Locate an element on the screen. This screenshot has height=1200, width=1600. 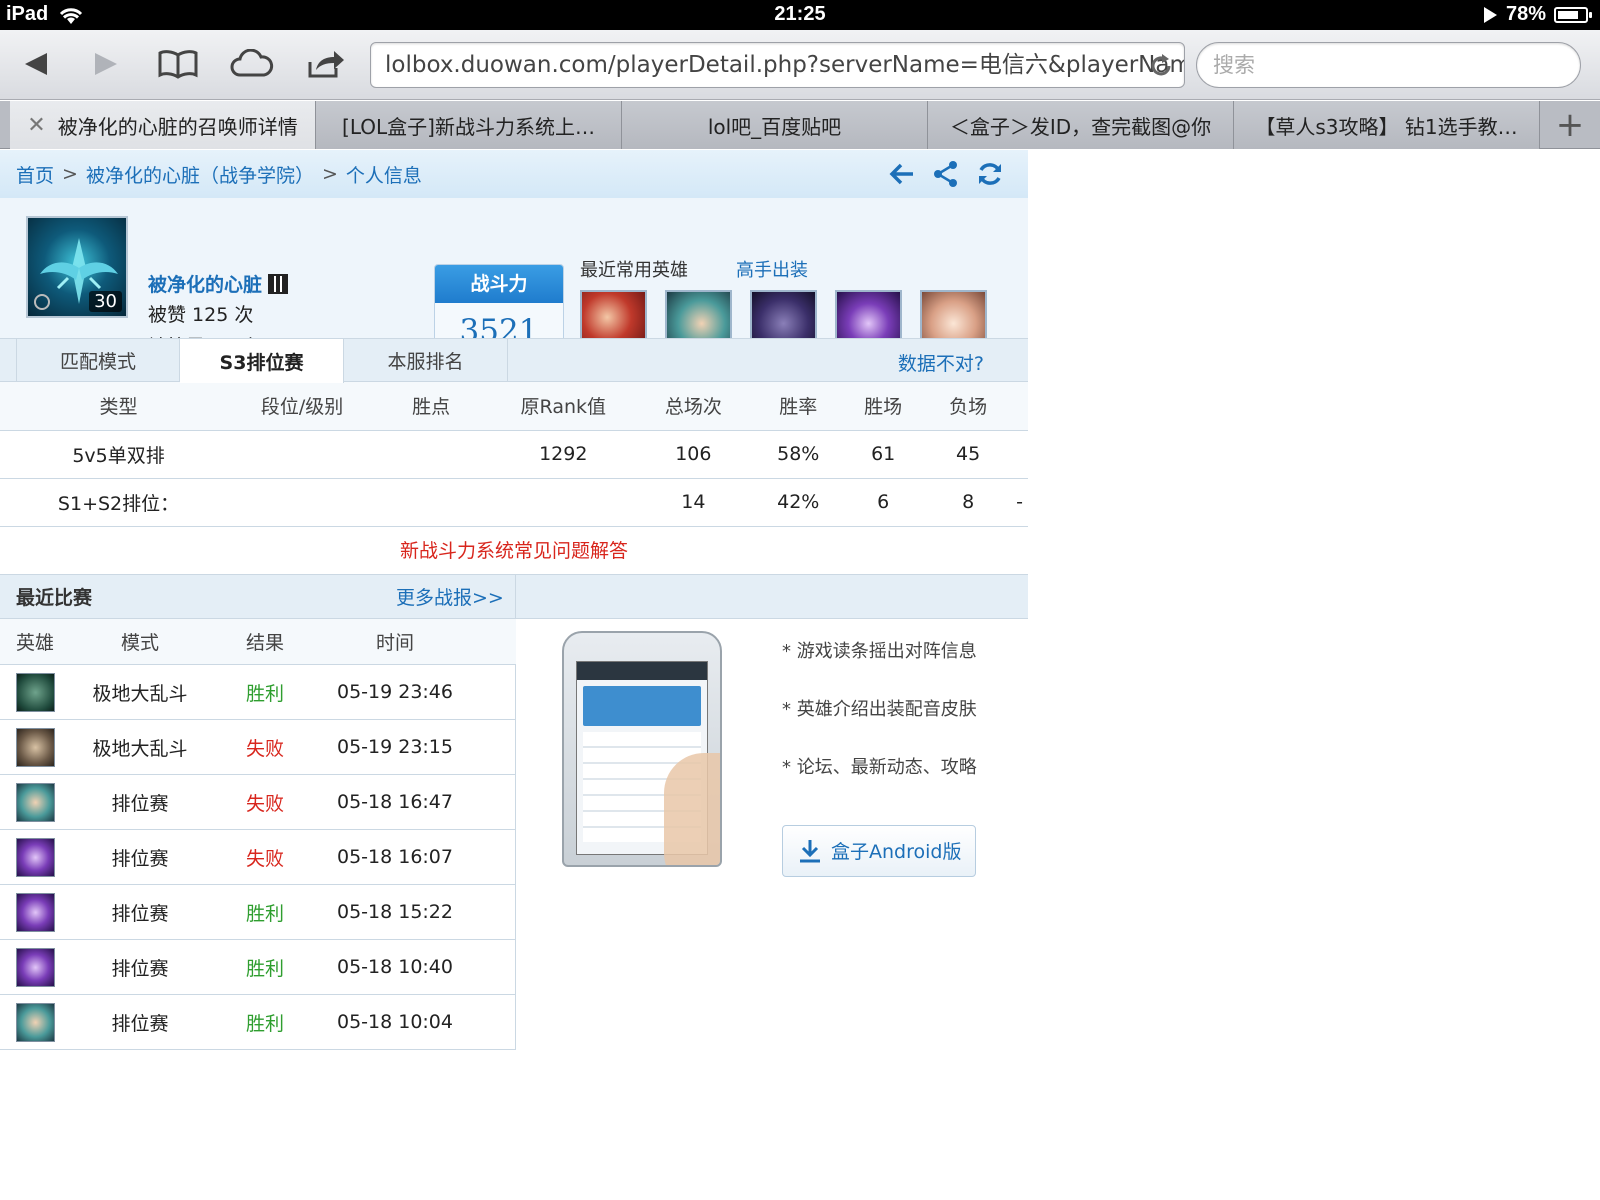
table-row: 排位赛 胜利 05-18 15:22 is located at coordinates (258, 912).